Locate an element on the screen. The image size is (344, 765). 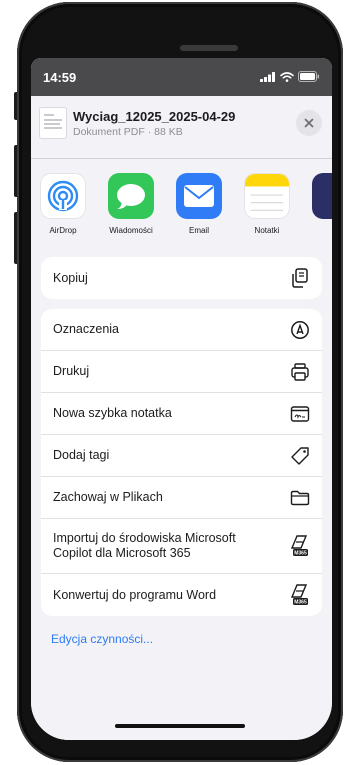
close-icon is located at coordinates (309, 123).